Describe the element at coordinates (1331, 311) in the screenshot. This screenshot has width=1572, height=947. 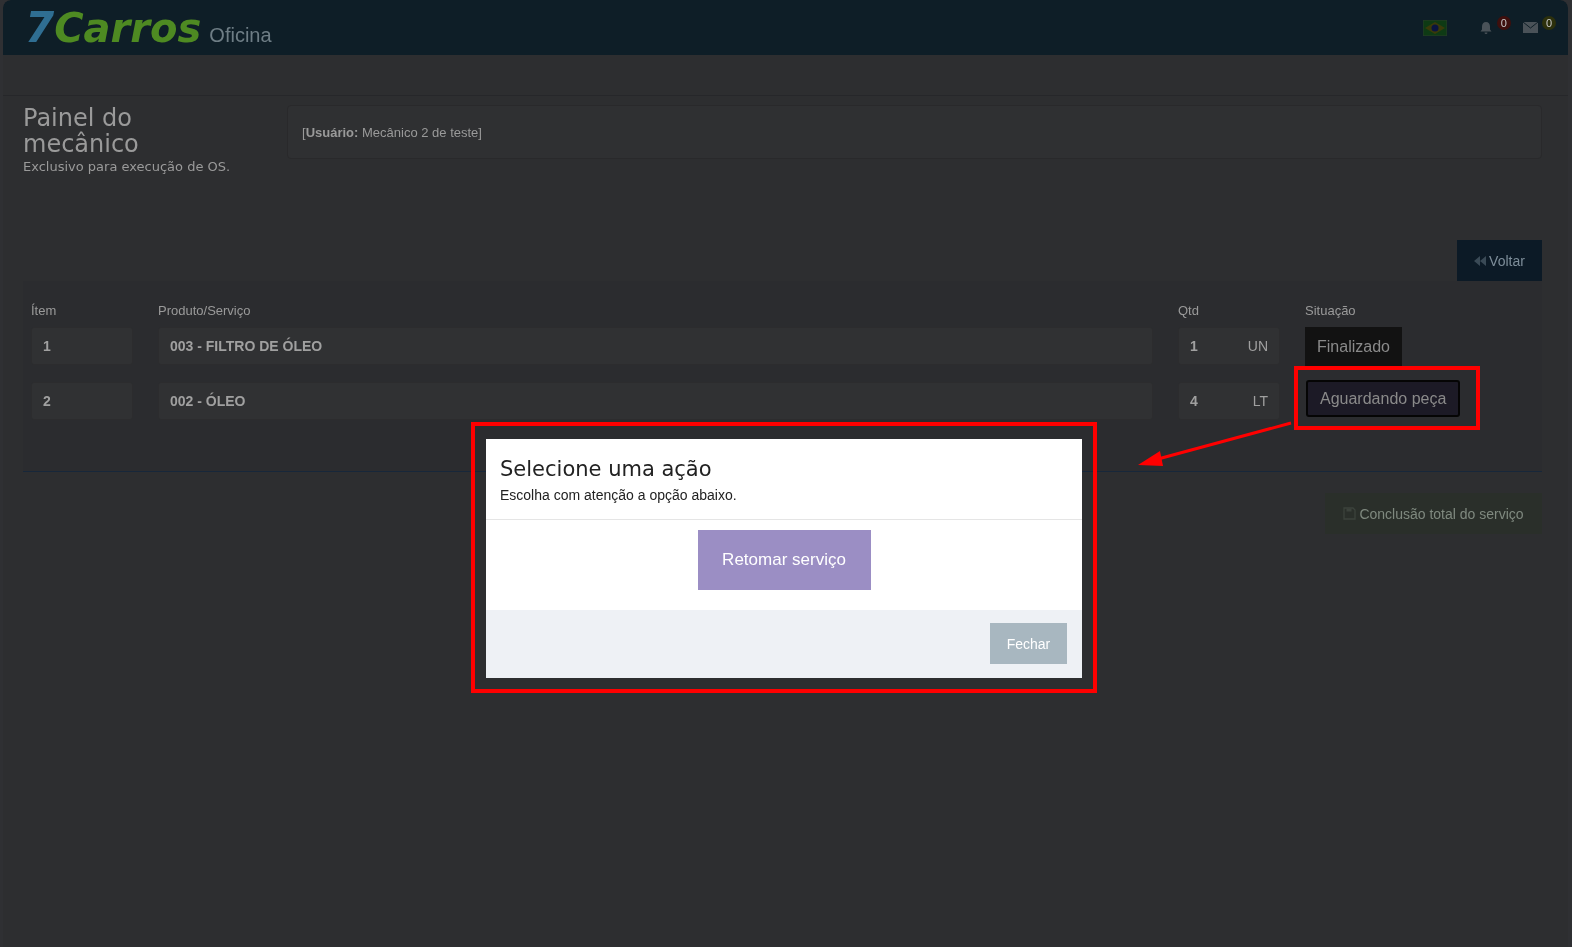
I see `column-header: Situação` at that location.